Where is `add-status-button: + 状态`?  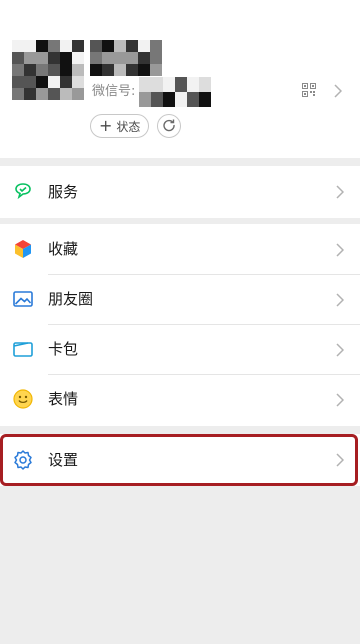
add-status-button: + 状态 is located at coordinates (120, 126).